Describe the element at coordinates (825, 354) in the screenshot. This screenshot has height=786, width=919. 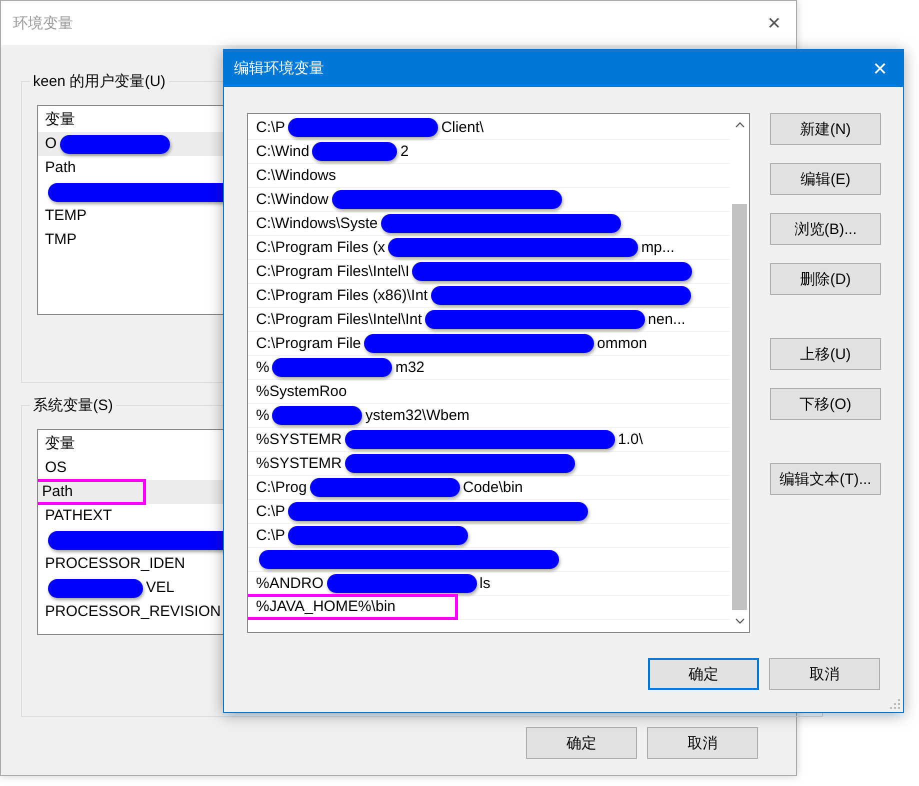
I see `side-button: 上移(U)` at that location.